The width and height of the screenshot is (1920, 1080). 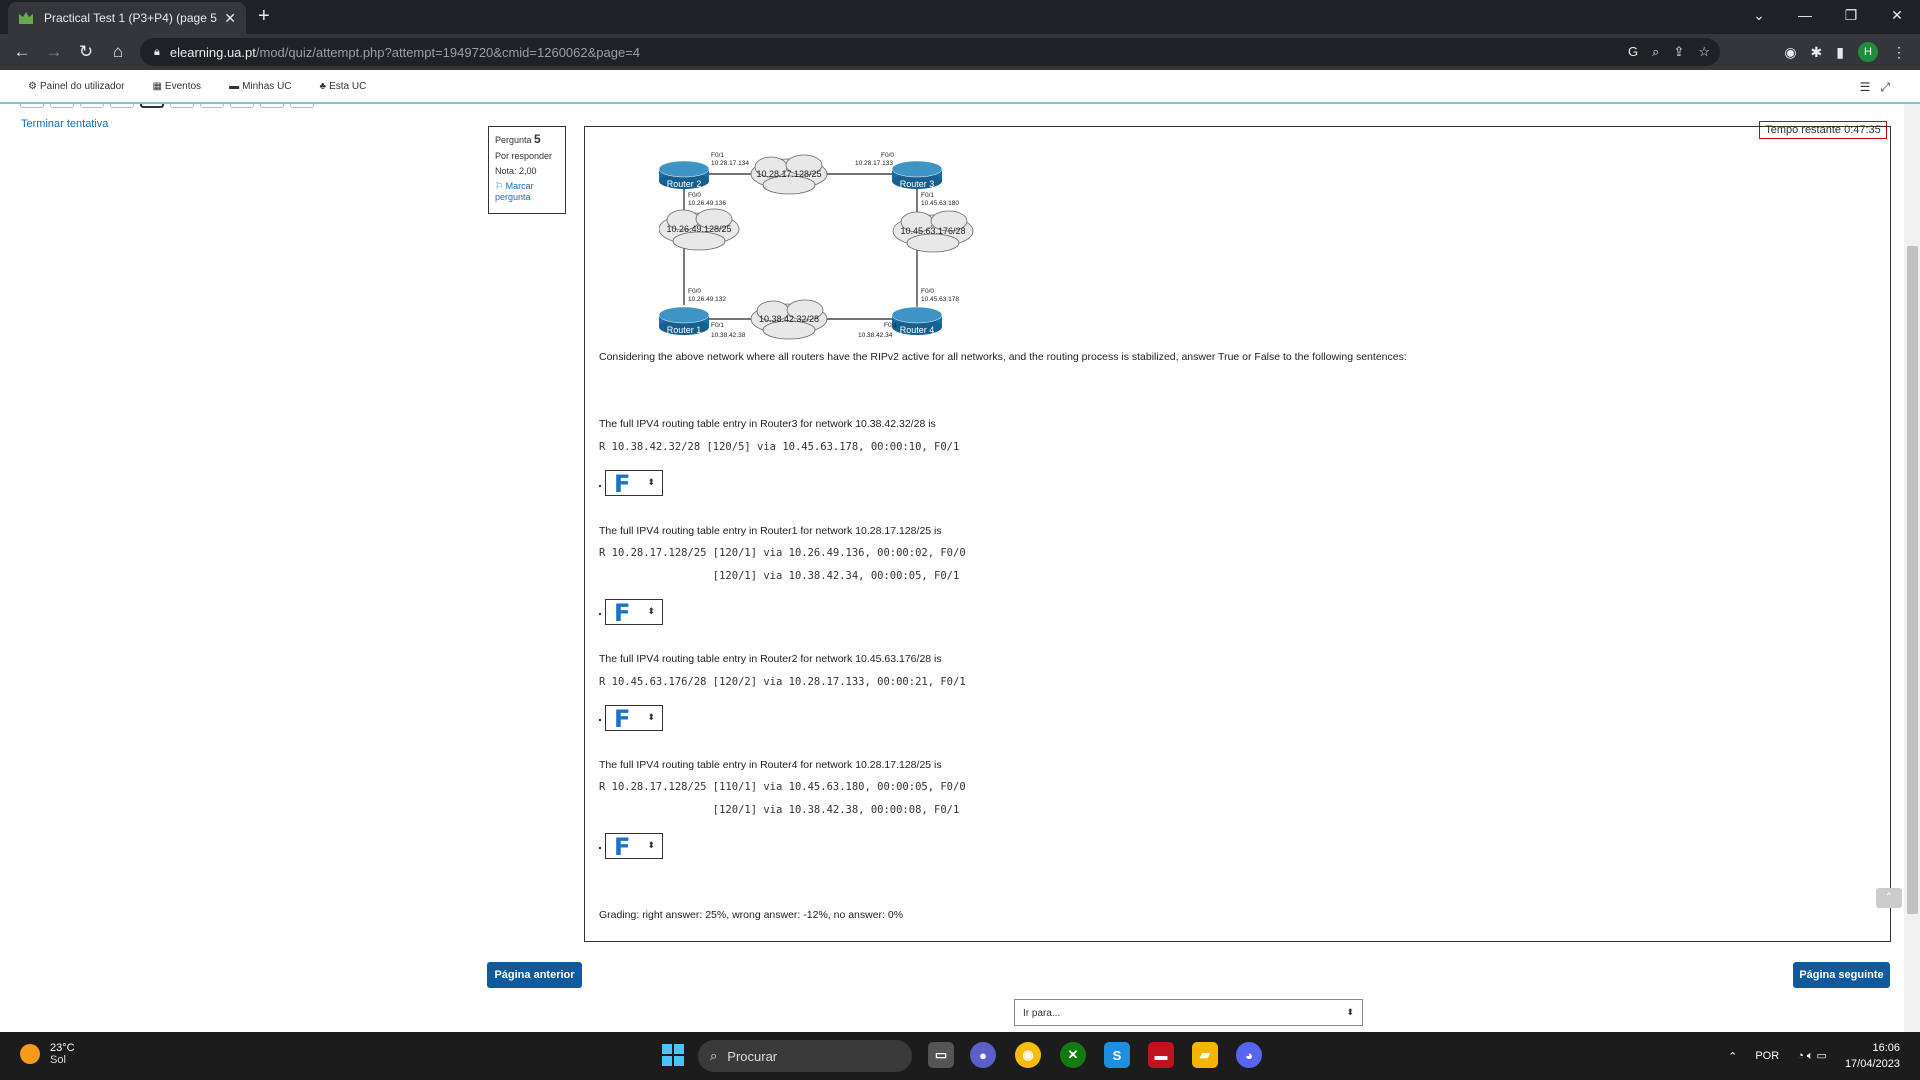 I want to click on reload-icon: ↻, so click(x=86, y=52).